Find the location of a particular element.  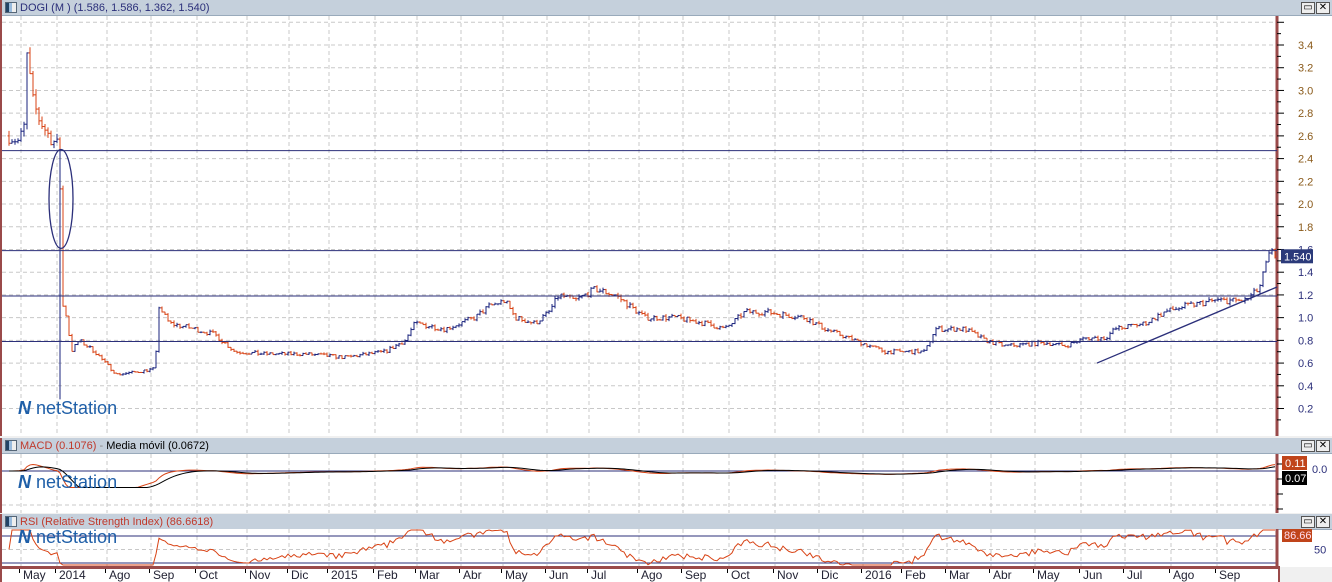

zero-label: 0.0 is located at coordinates (1319, 470).